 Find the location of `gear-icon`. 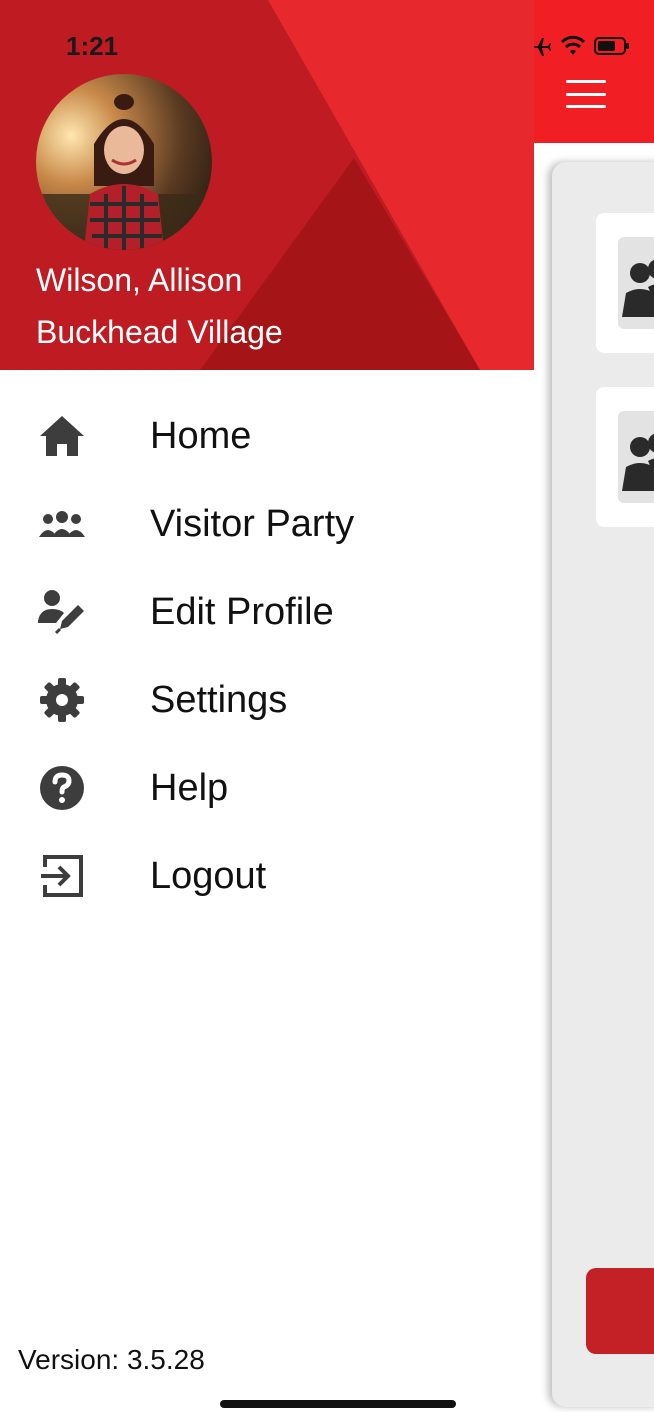

gear-icon is located at coordinates (62, 700).